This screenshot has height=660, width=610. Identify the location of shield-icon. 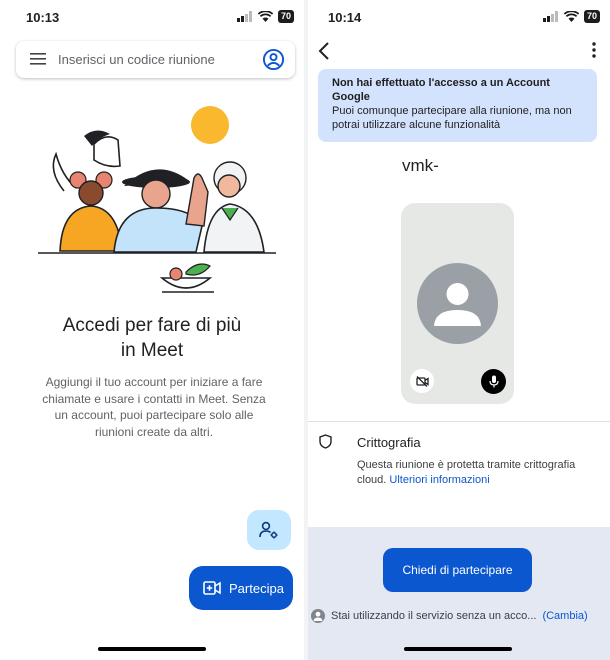
(325, 441).